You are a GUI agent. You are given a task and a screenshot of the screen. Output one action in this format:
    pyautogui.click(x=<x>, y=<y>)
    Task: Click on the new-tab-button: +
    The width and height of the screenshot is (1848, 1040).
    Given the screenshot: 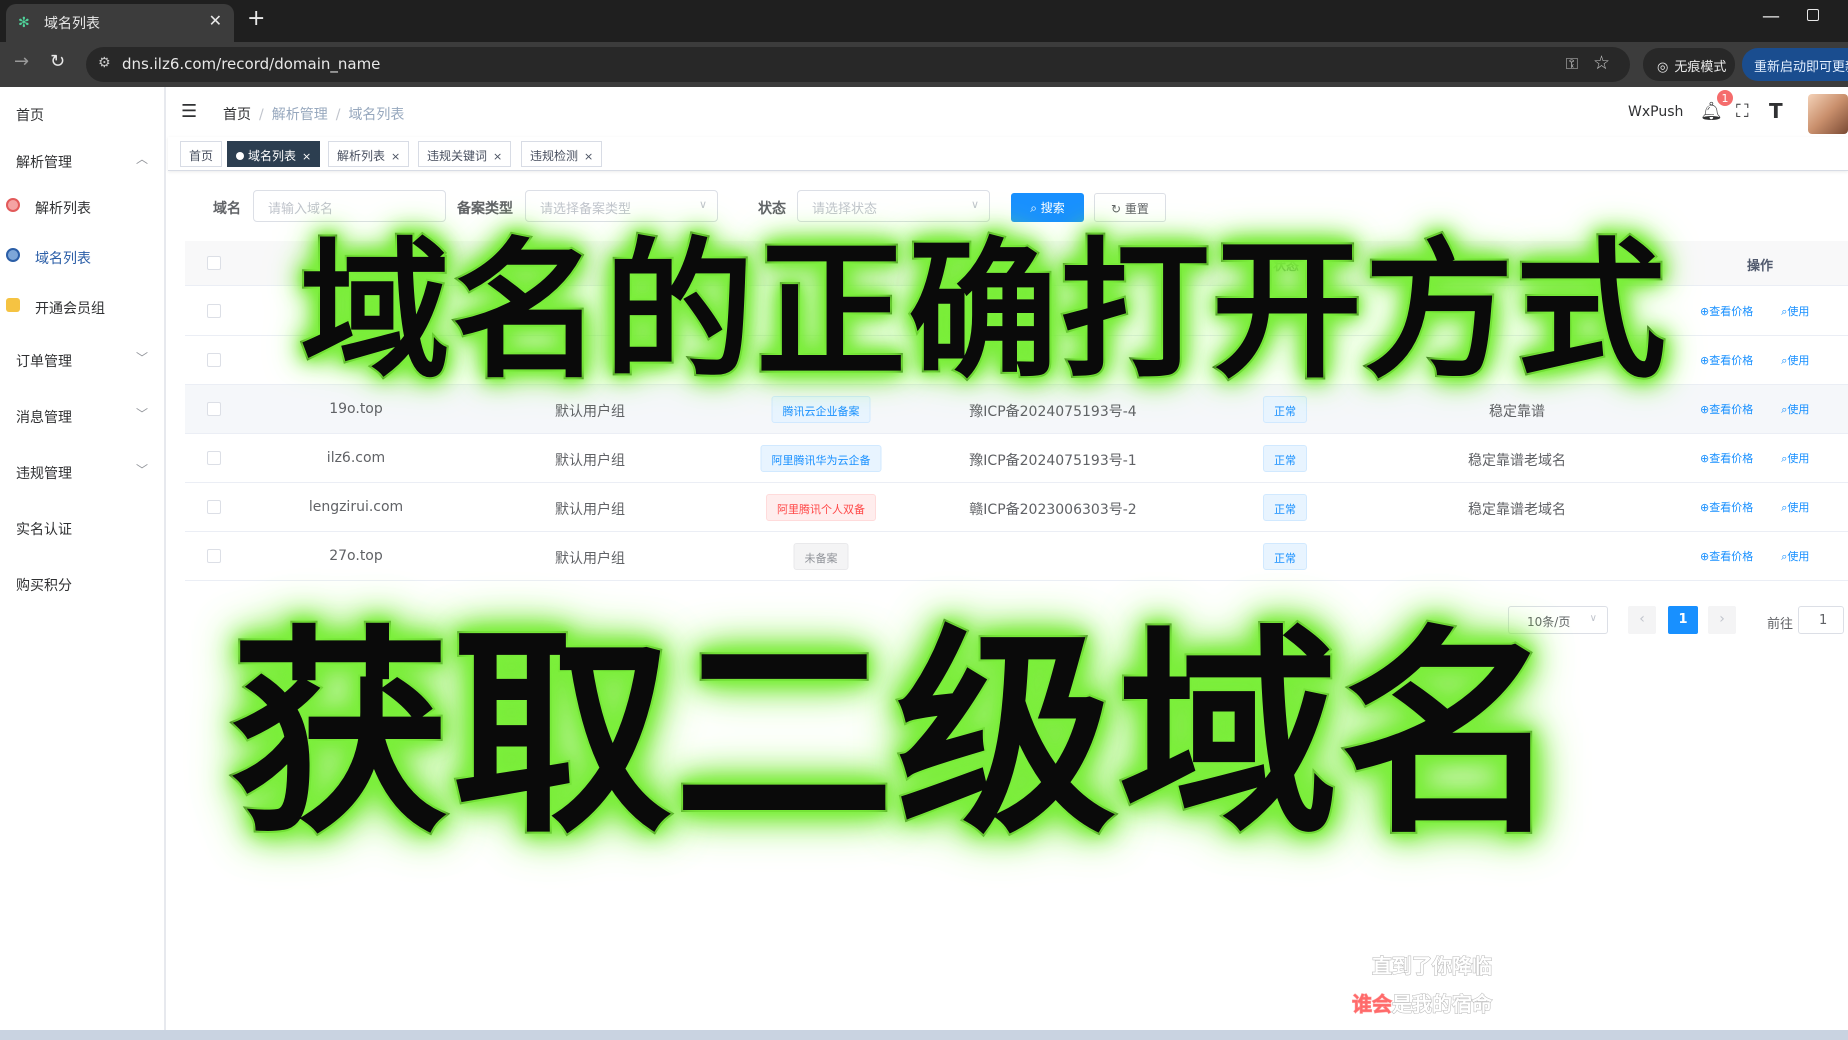 What is the action you would take?
    pyautogui.click(x=256, y=18)
    